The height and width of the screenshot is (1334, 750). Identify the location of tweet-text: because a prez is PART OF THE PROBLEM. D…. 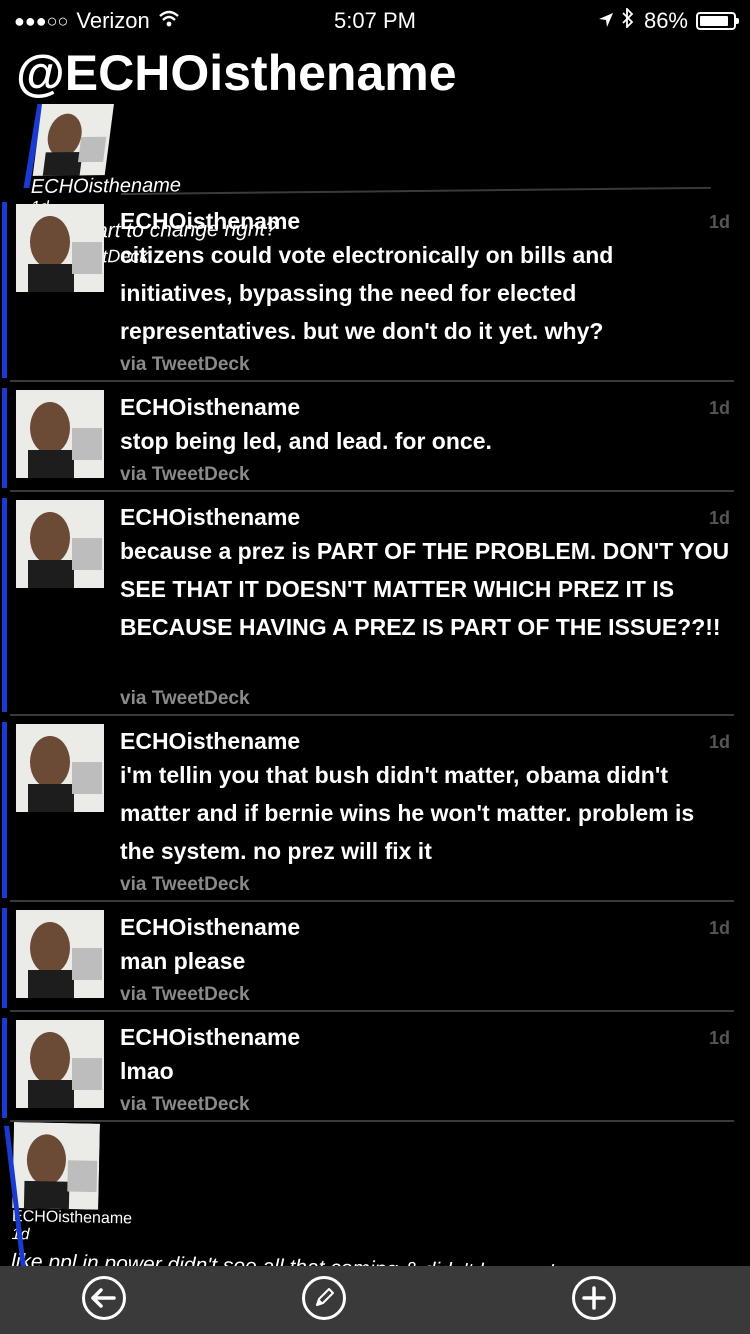
(425, 589).